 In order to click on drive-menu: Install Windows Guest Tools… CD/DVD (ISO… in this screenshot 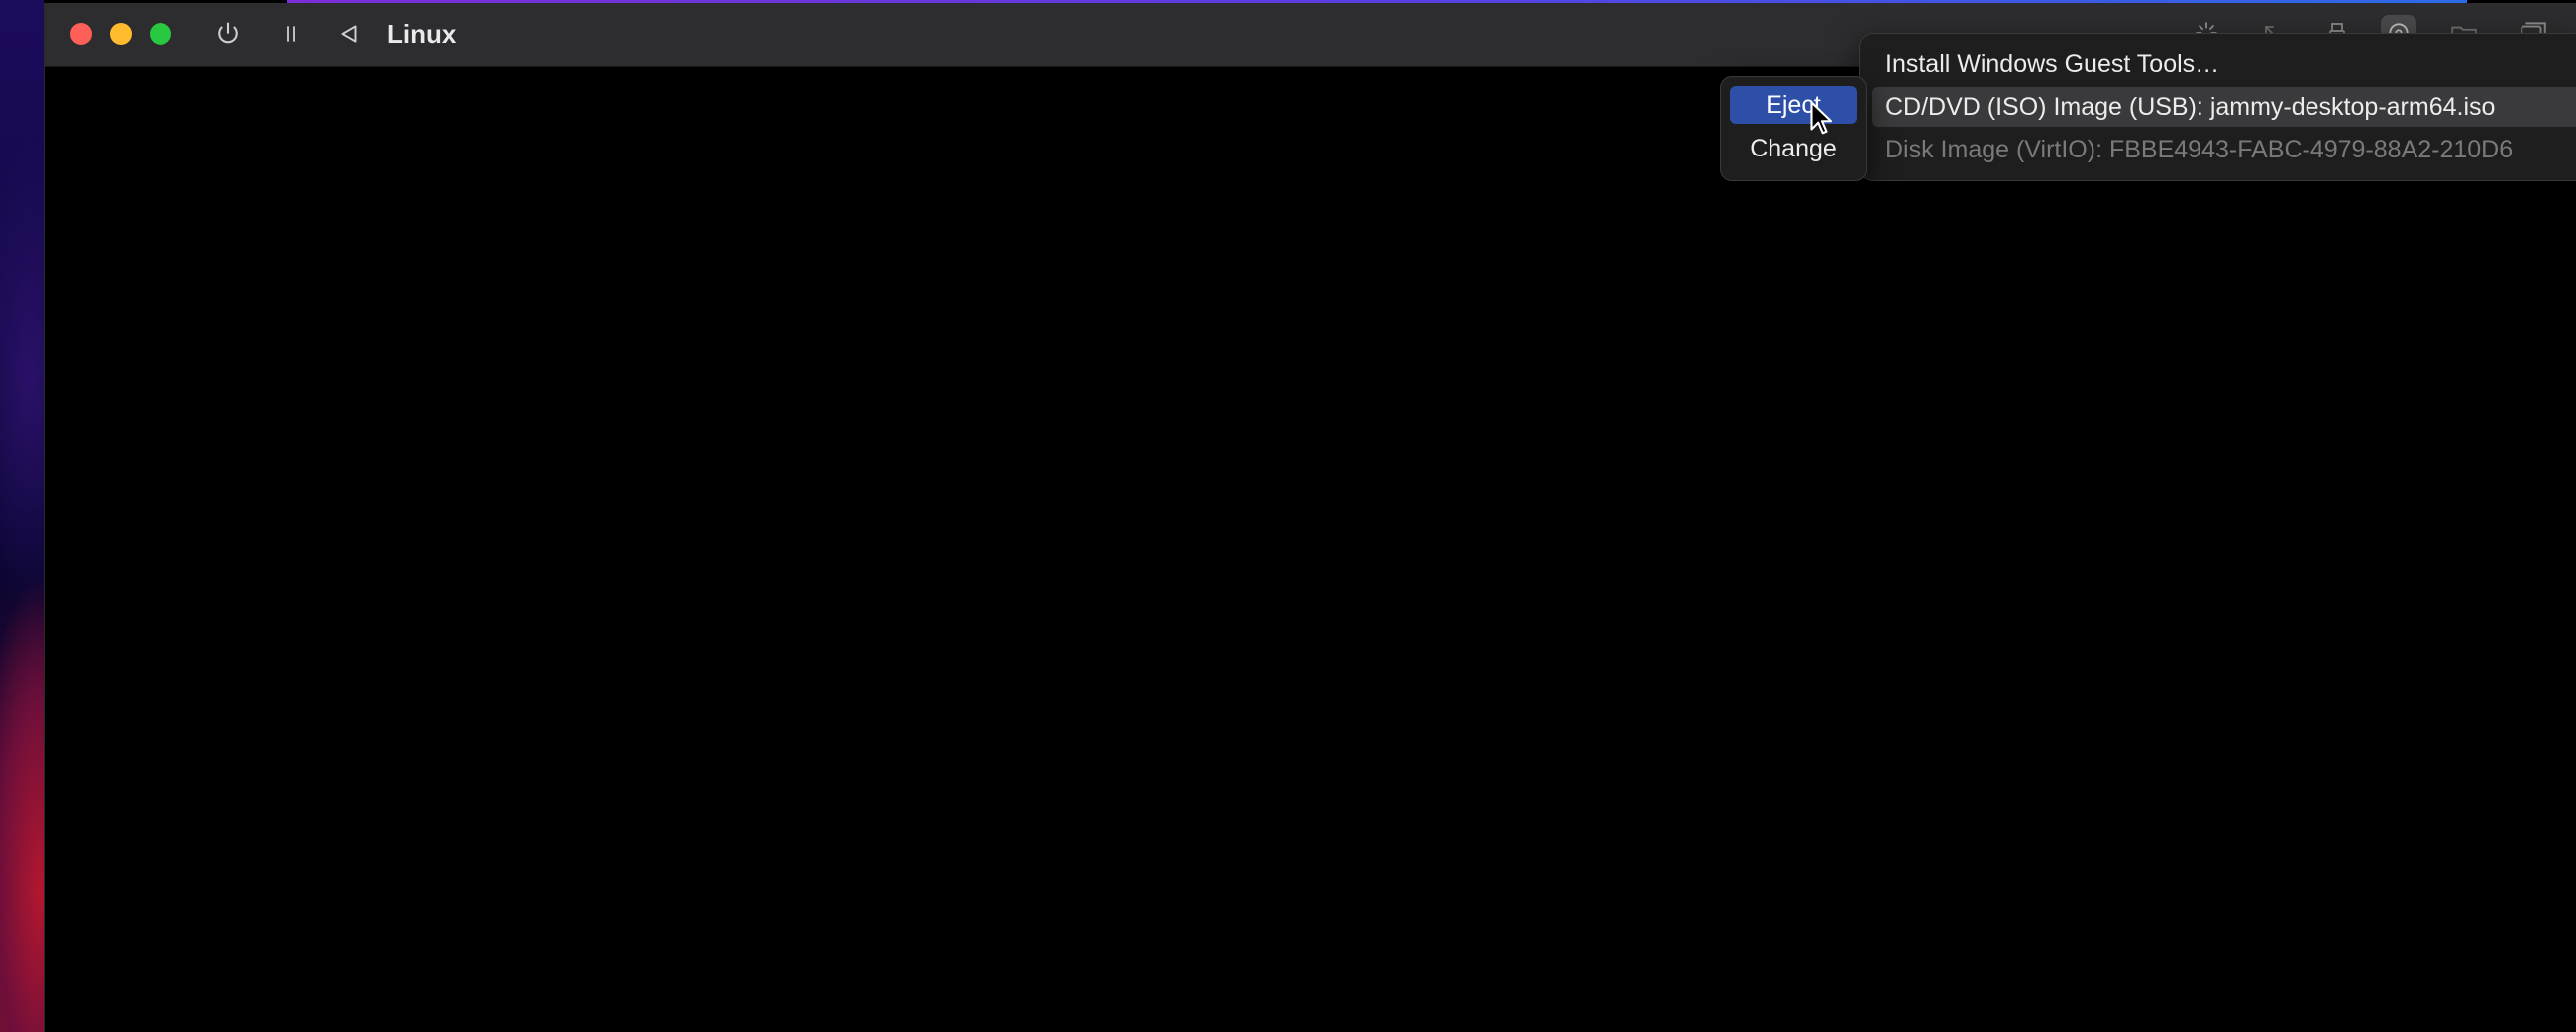, I will do `click(2217, 107)`.